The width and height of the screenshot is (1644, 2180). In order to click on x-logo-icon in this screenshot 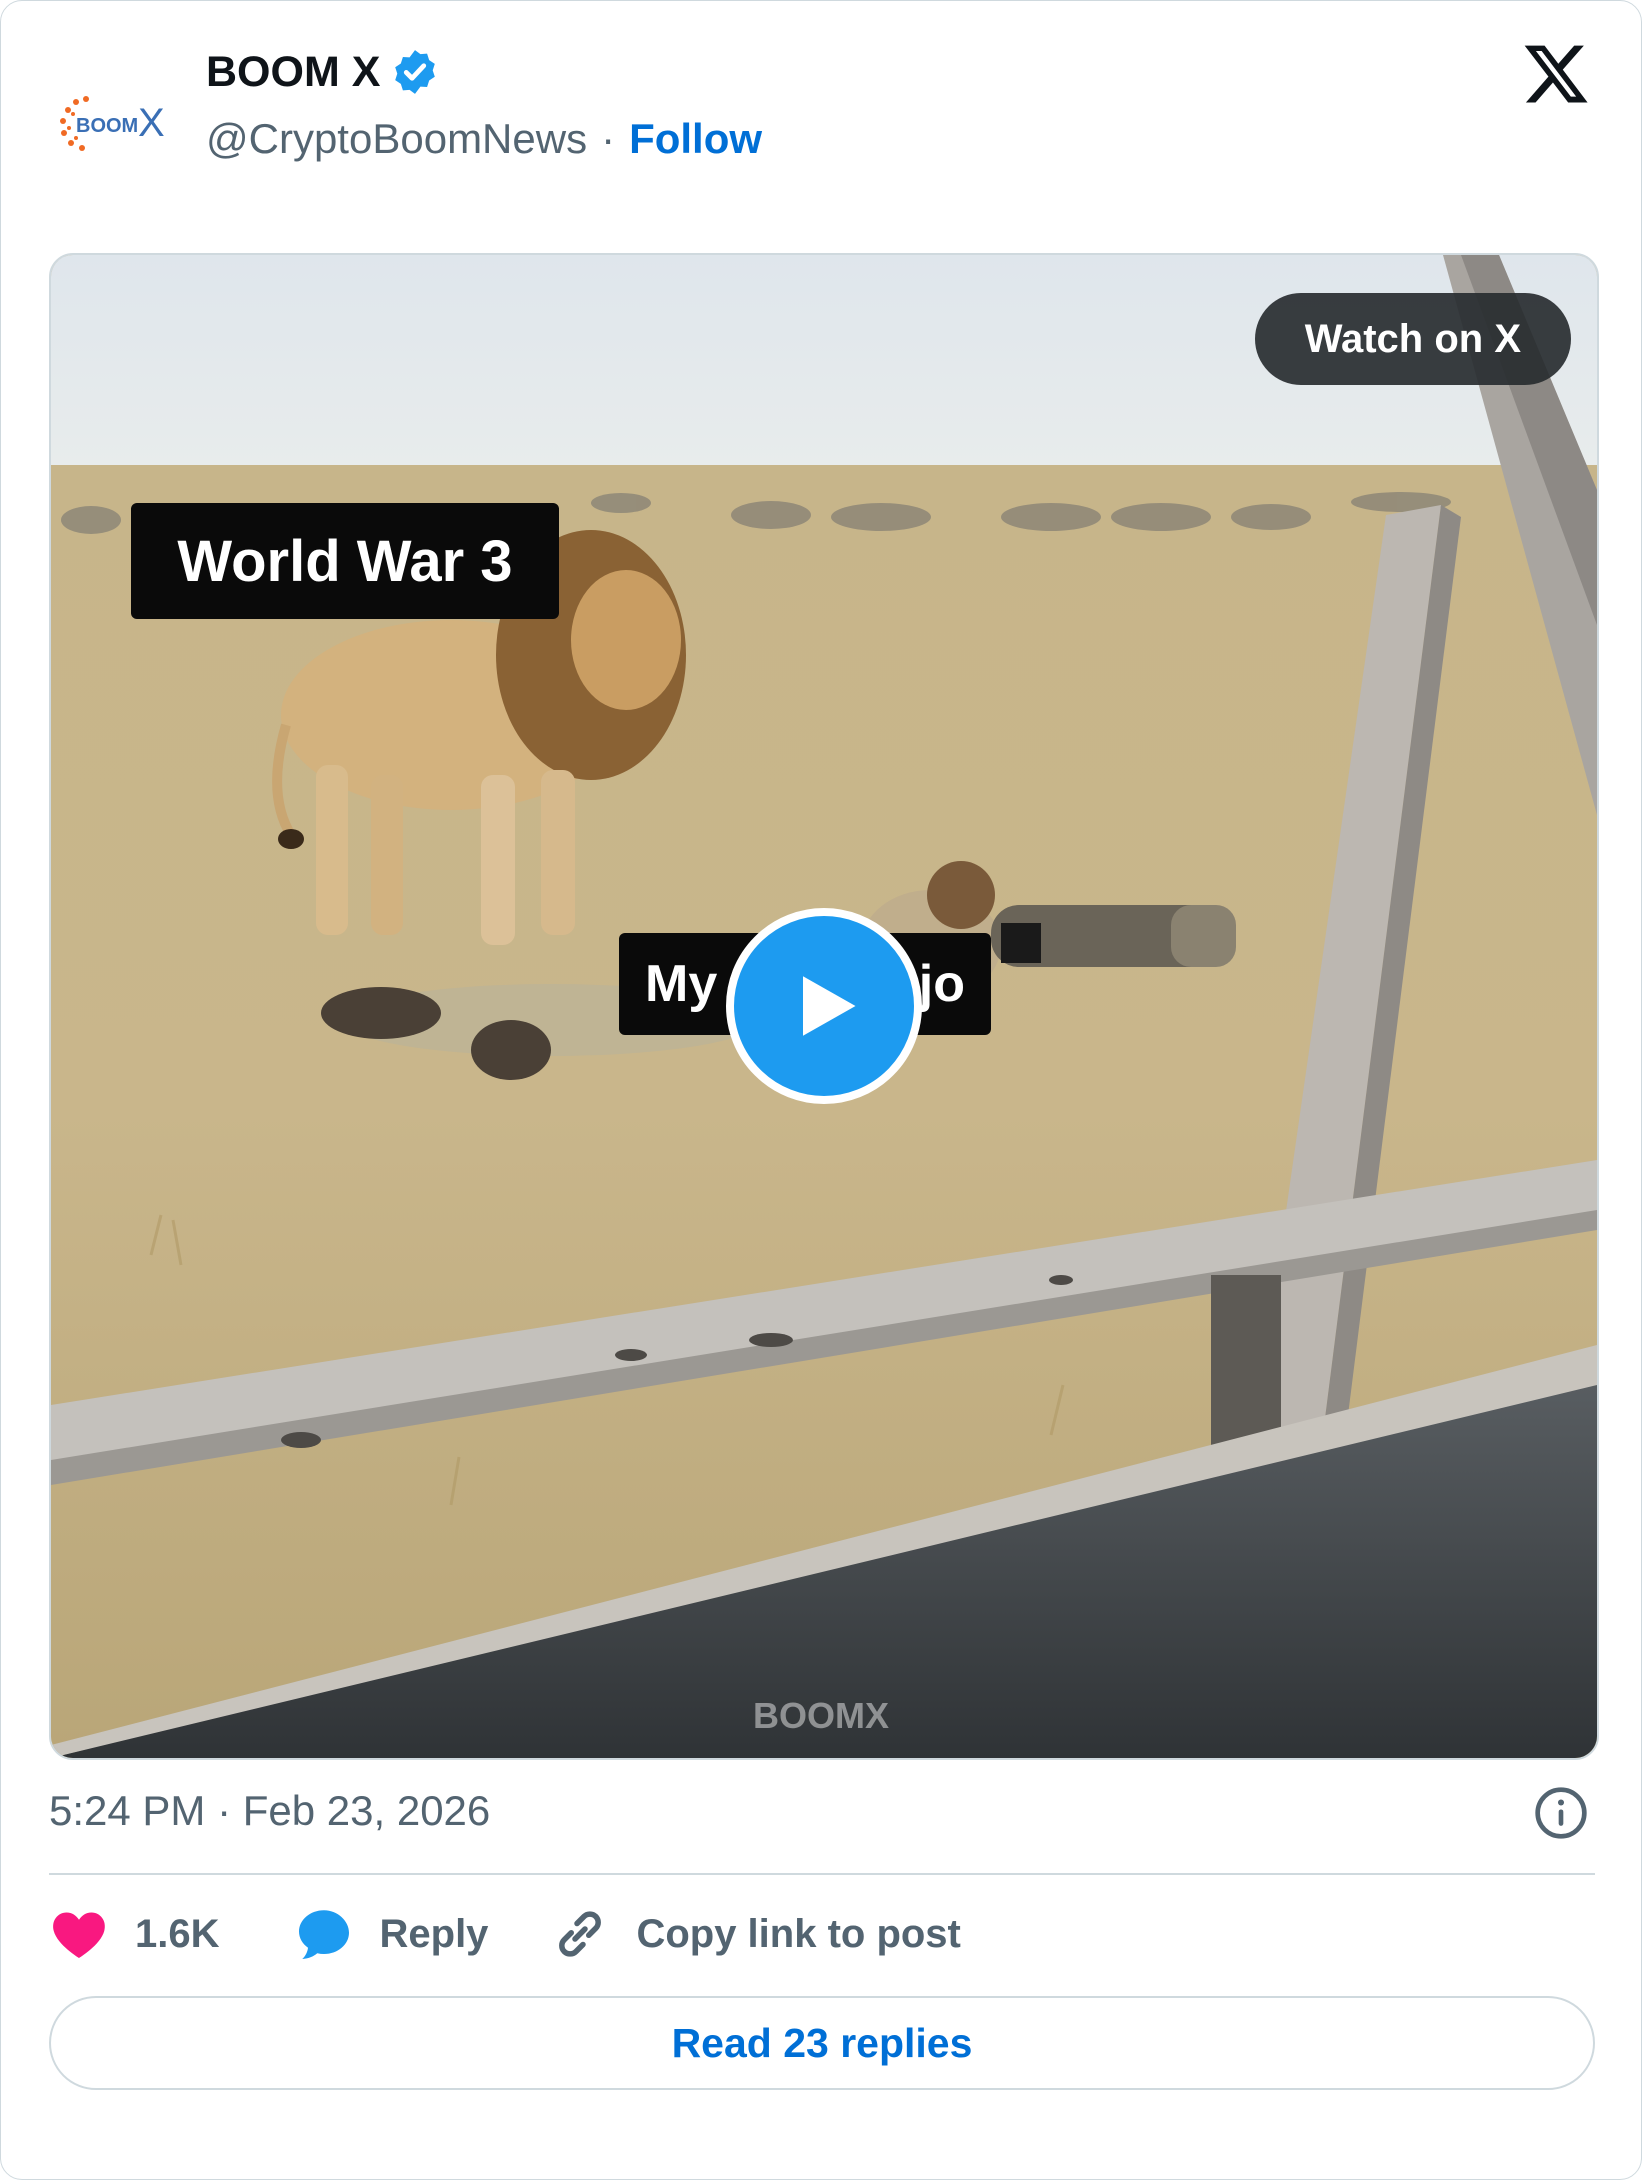, I will do `click(1556, 74)`.